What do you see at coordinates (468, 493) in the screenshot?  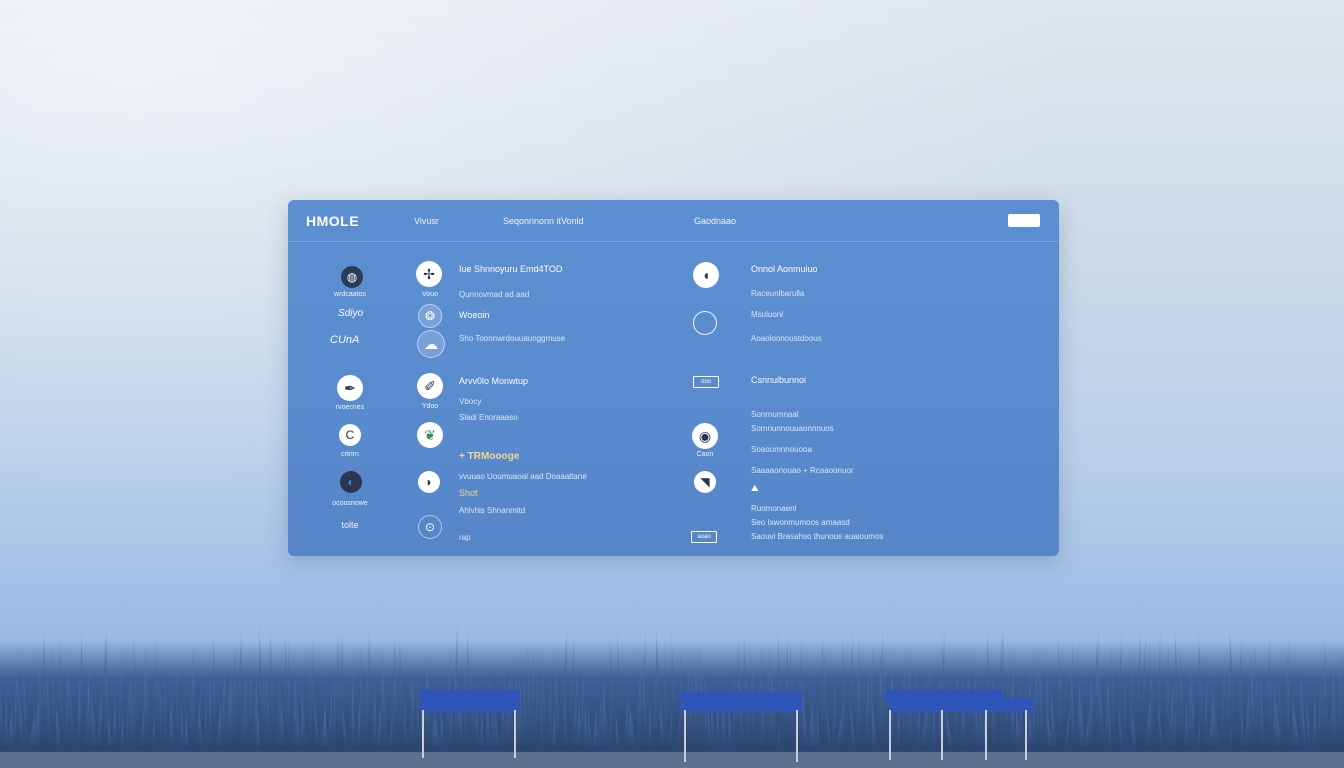 I see `mid-desc-5b: Shot` at bounding box center [468, 493].